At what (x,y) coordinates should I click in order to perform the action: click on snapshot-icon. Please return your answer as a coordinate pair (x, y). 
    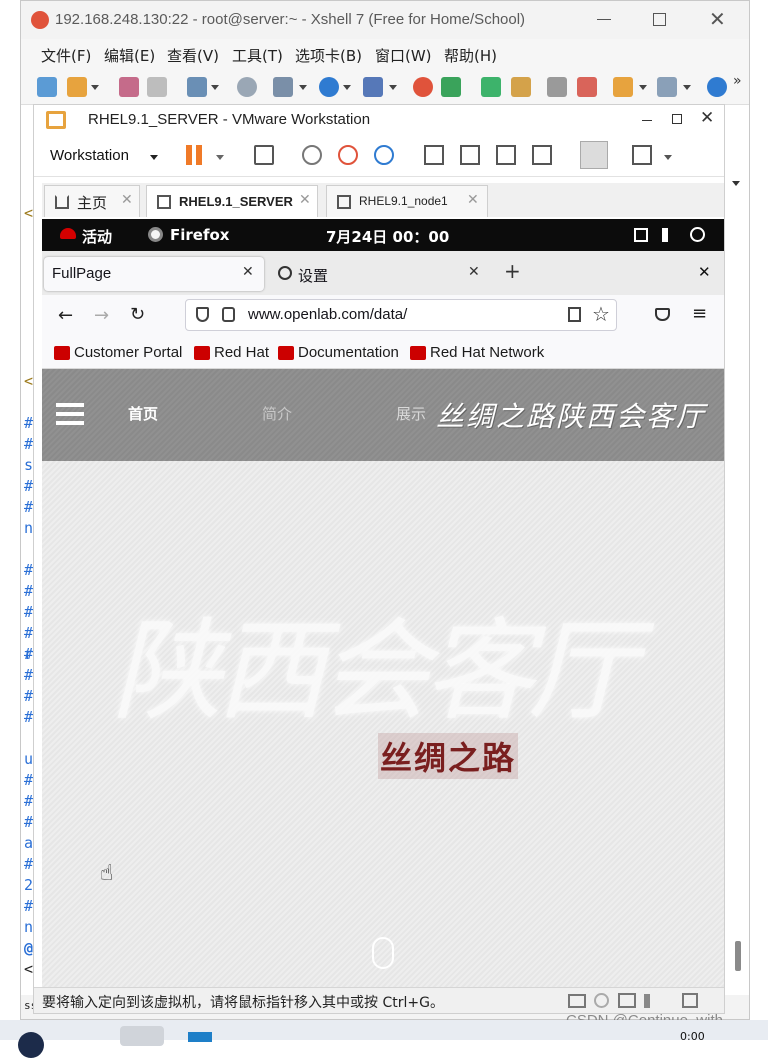
    Looking at the image, I should click on (312, 155).